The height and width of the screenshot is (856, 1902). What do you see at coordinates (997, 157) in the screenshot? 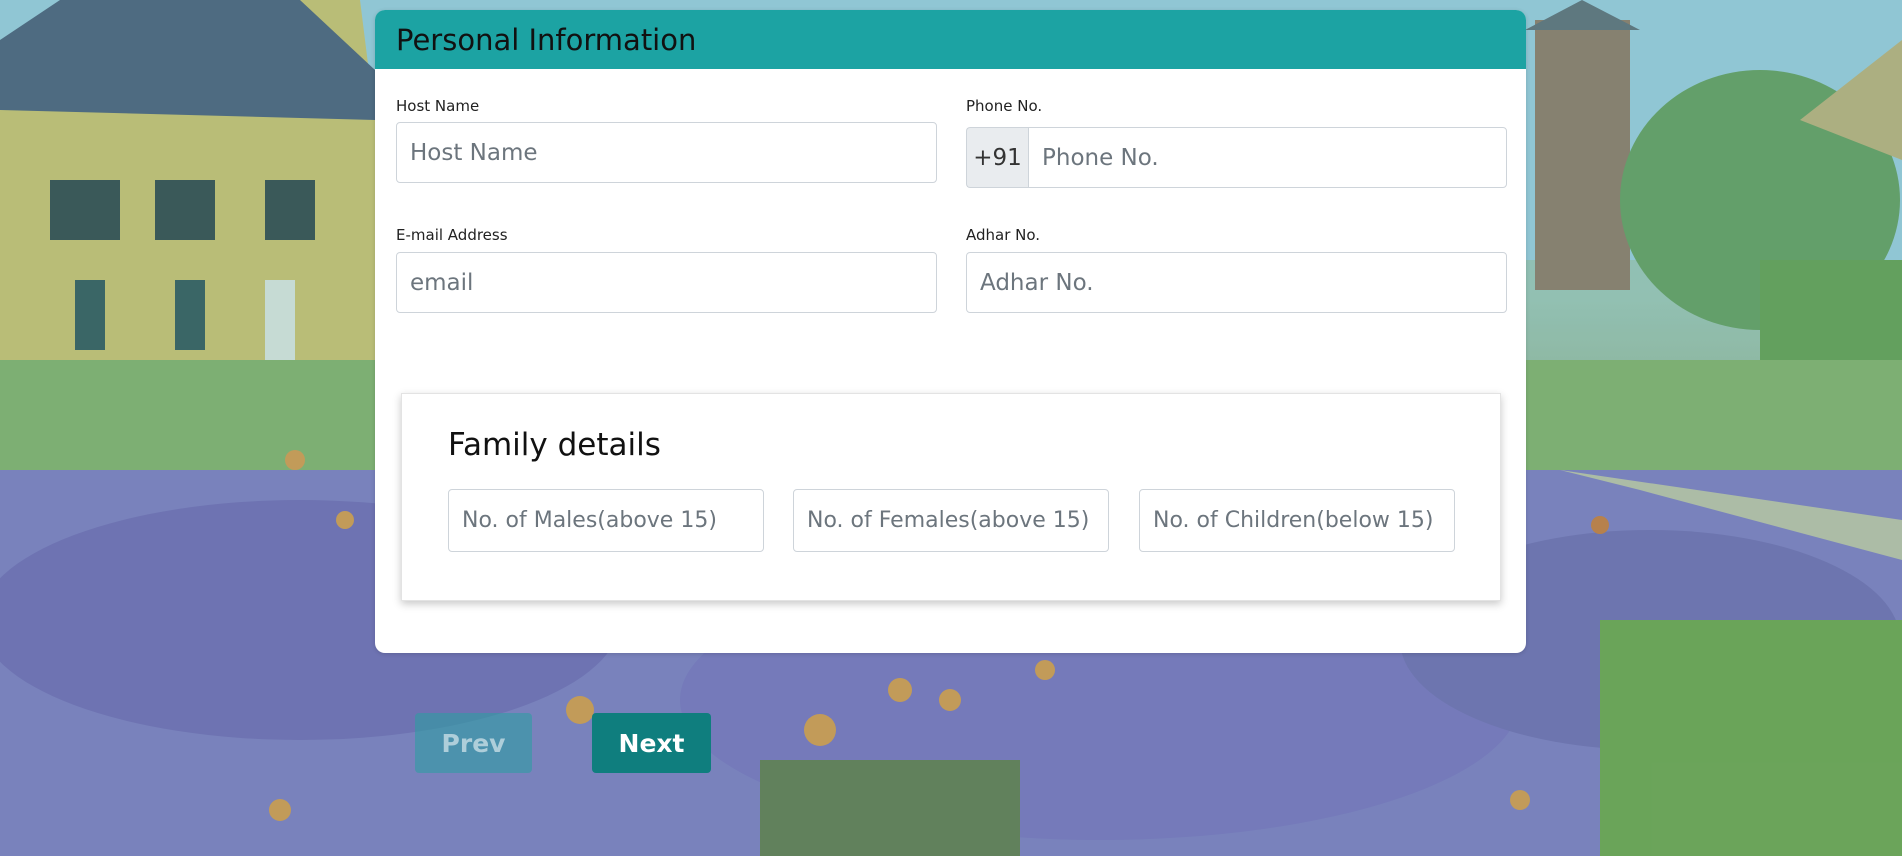
I see `phone-country-code: +91` at bounding box center [997, 157].